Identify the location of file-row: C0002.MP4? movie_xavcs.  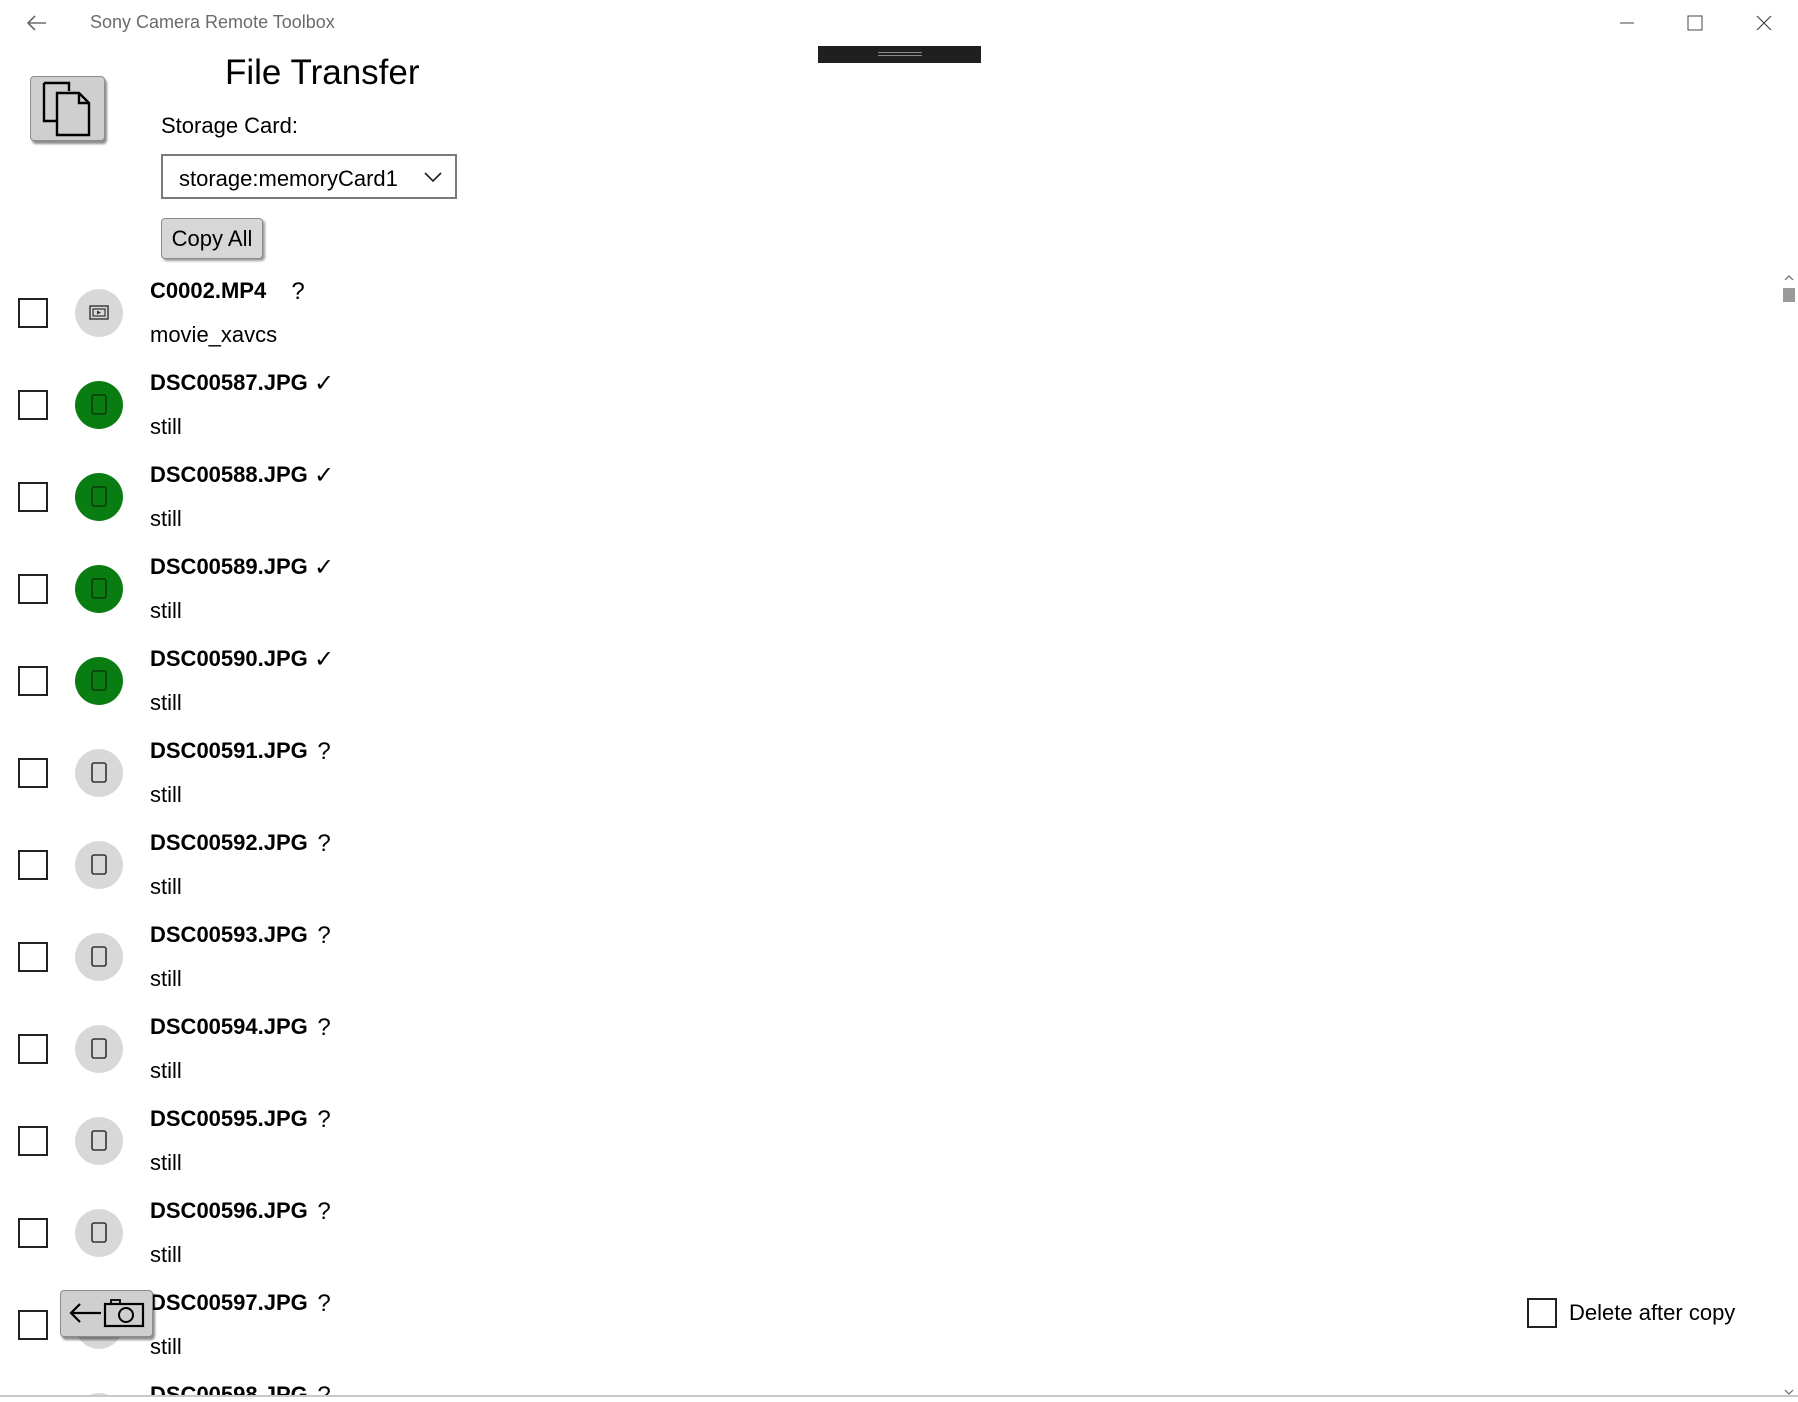
(890, 306).